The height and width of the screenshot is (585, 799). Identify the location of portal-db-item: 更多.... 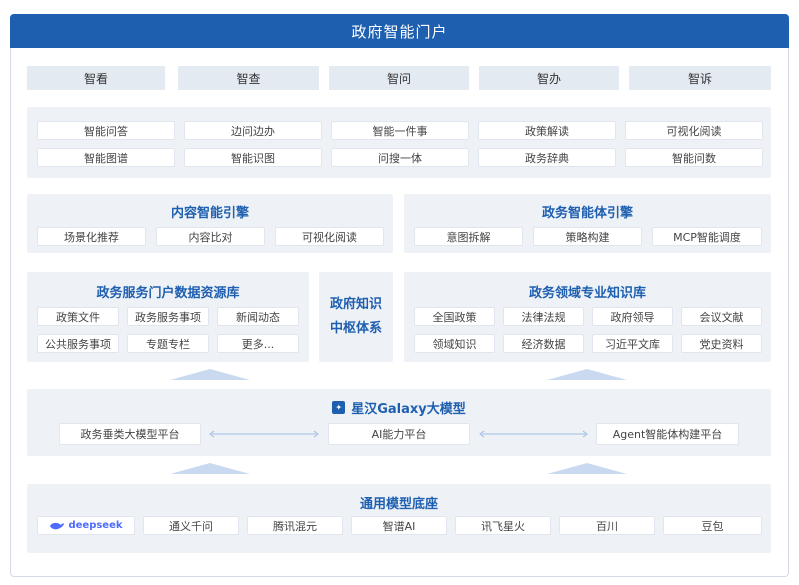
(258, 343).